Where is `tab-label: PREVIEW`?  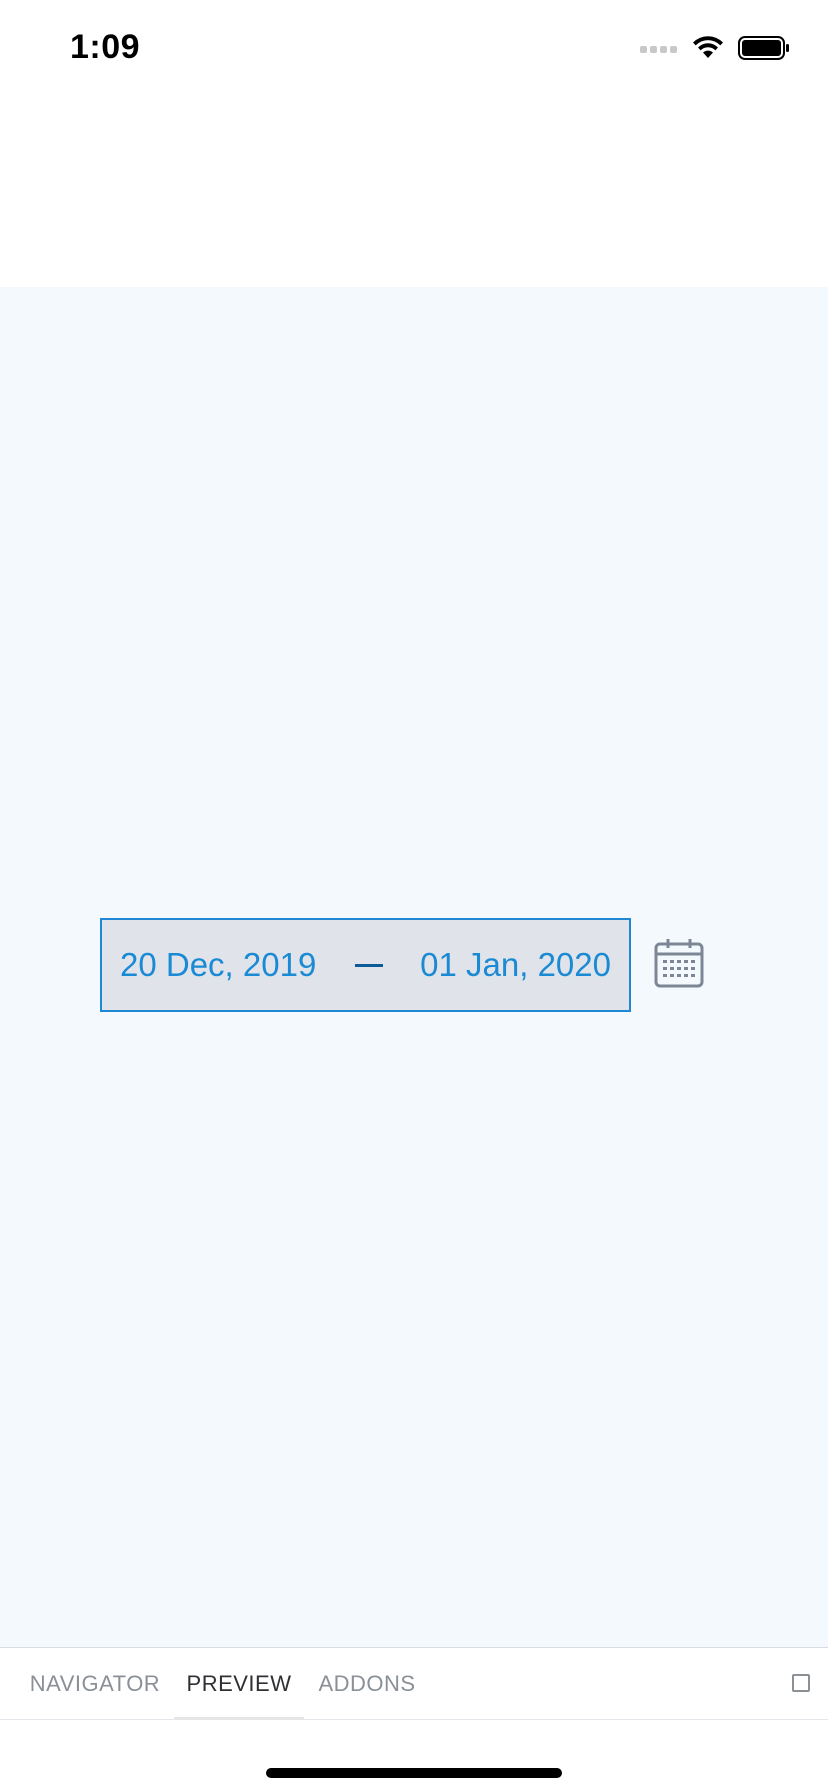 tab-label: PREVIEW is located at coordinates (239, 1683).